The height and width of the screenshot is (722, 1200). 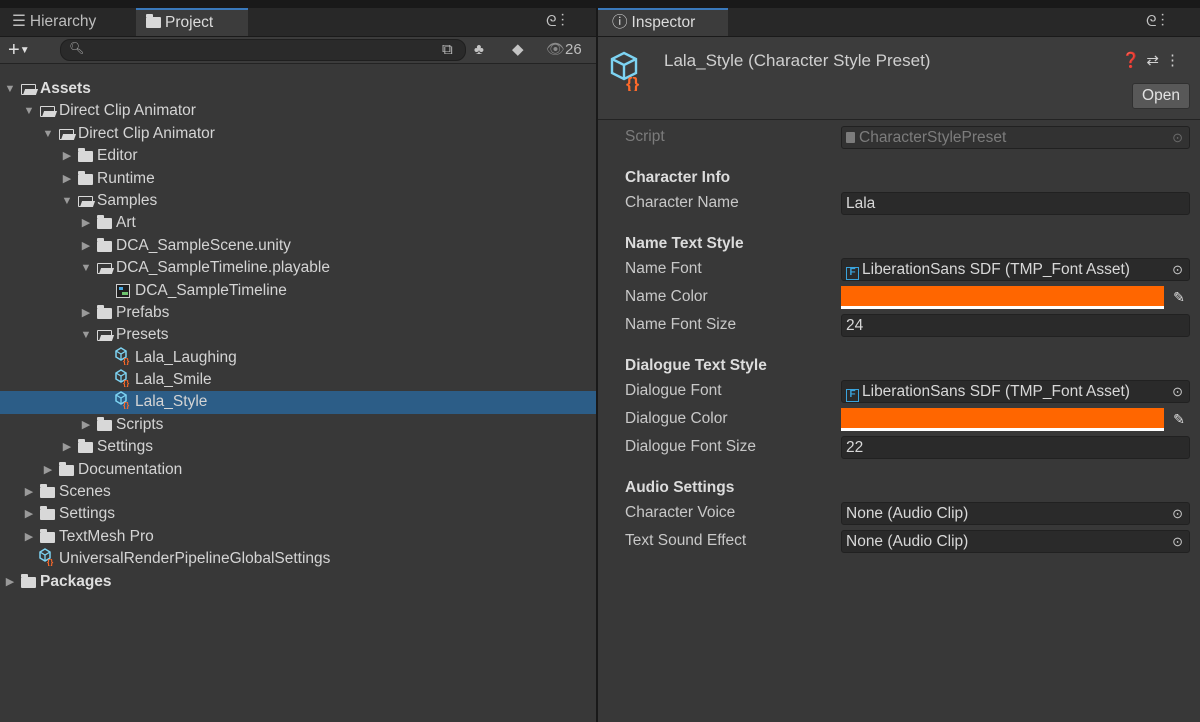 What do you see at coordinates (298, 291) in the screenshot?
I see `tree-asset-row: DCA_SampleTimeline` at bounding box center [298, 291].